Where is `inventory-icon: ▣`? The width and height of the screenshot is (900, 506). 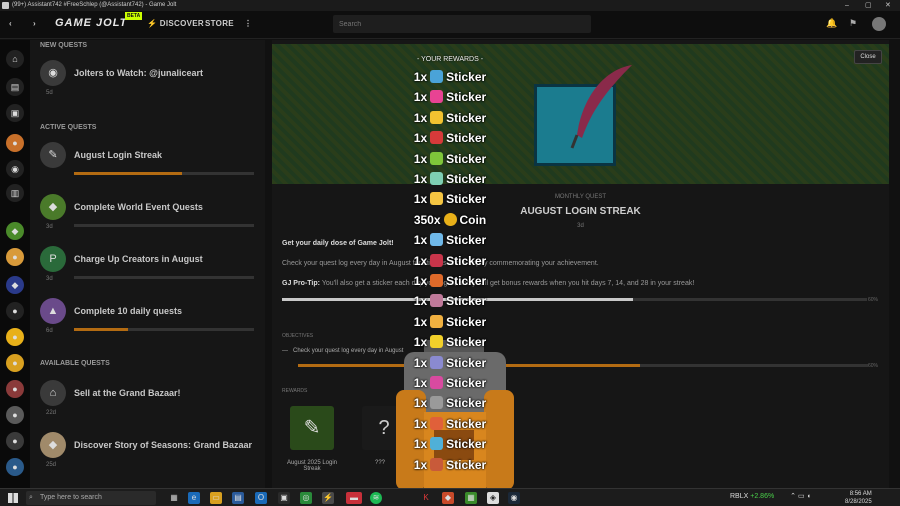 inventory-icon: ▣ is located at coordinates (15, 113).